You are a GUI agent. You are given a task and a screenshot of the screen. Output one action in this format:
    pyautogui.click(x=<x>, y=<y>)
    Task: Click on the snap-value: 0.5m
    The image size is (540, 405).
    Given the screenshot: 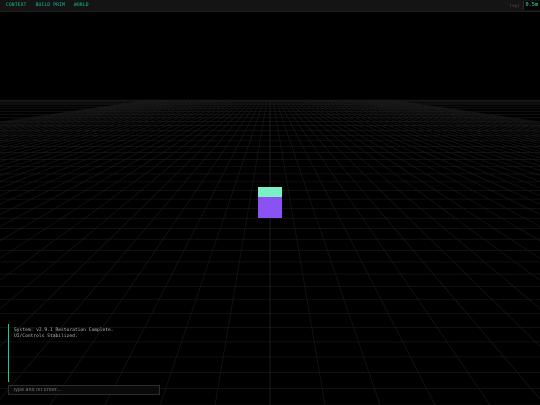 What is the action you would take?
    pyautogui.click(x=531, y=5)
    